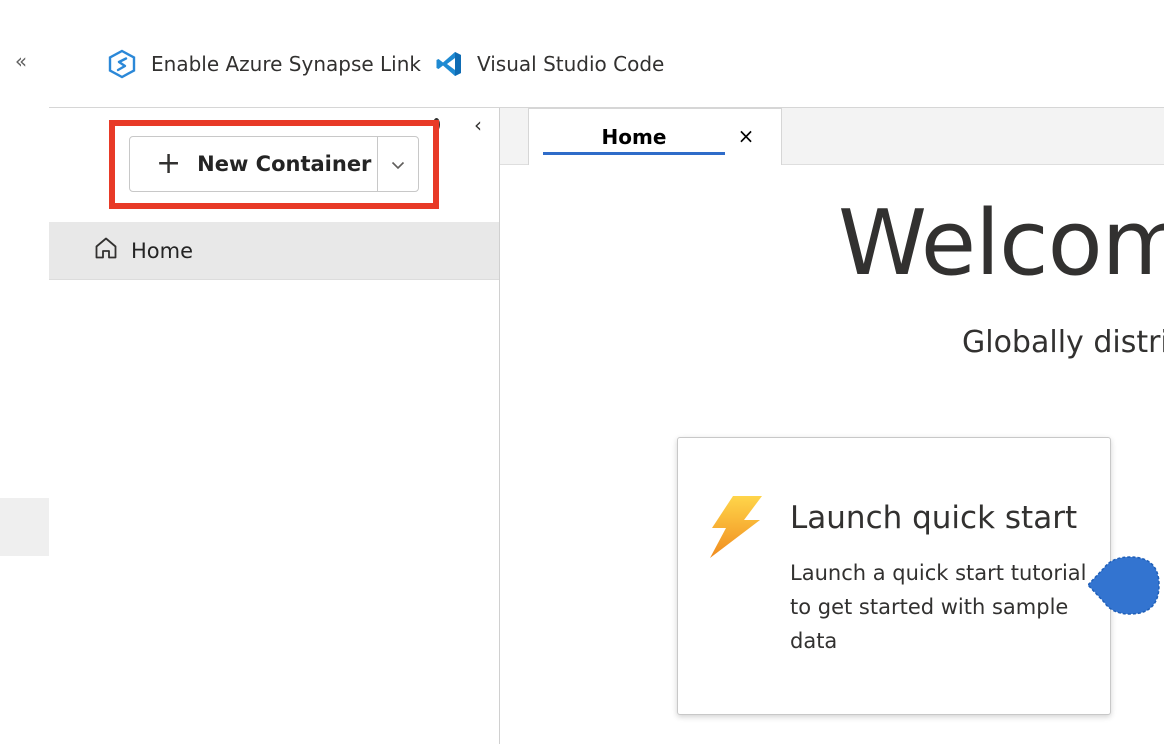 The height and width of the screenshot is (744, 1164). What do you see at coordinates (274, 164) in the screenshot?
I see `annotation-highlight-box` at bounding box center [274, 164].